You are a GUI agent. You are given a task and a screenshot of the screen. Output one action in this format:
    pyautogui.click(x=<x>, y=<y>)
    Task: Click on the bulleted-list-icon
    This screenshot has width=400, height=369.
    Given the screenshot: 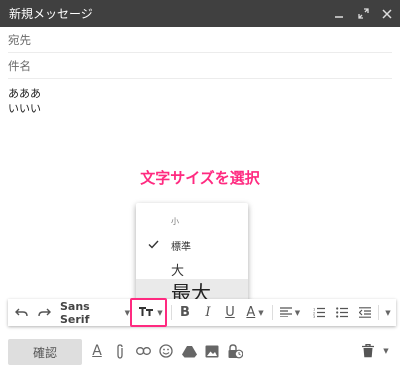 What is the action you would take?
    pyautogui.click(x=342, y=312)
    